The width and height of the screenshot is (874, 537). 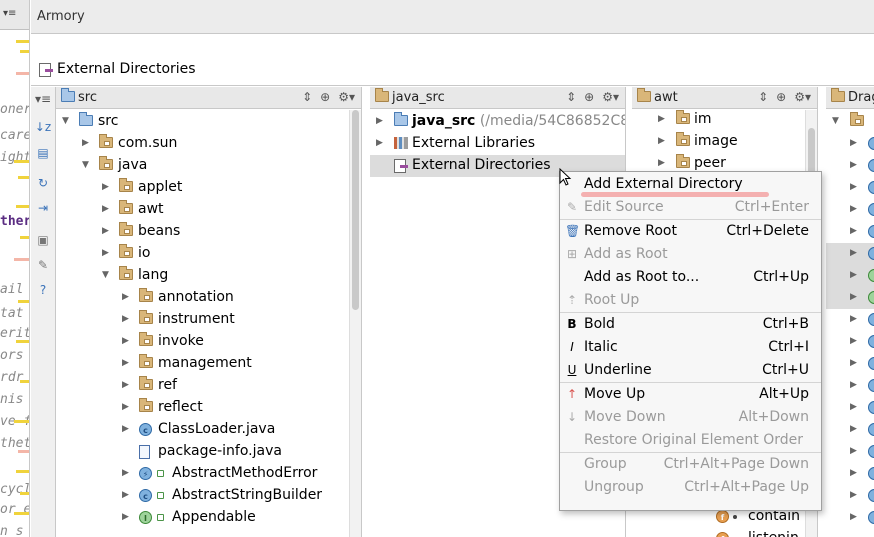 I want to click on tree-row: ▶ instrument, so click(x=208, y=320).